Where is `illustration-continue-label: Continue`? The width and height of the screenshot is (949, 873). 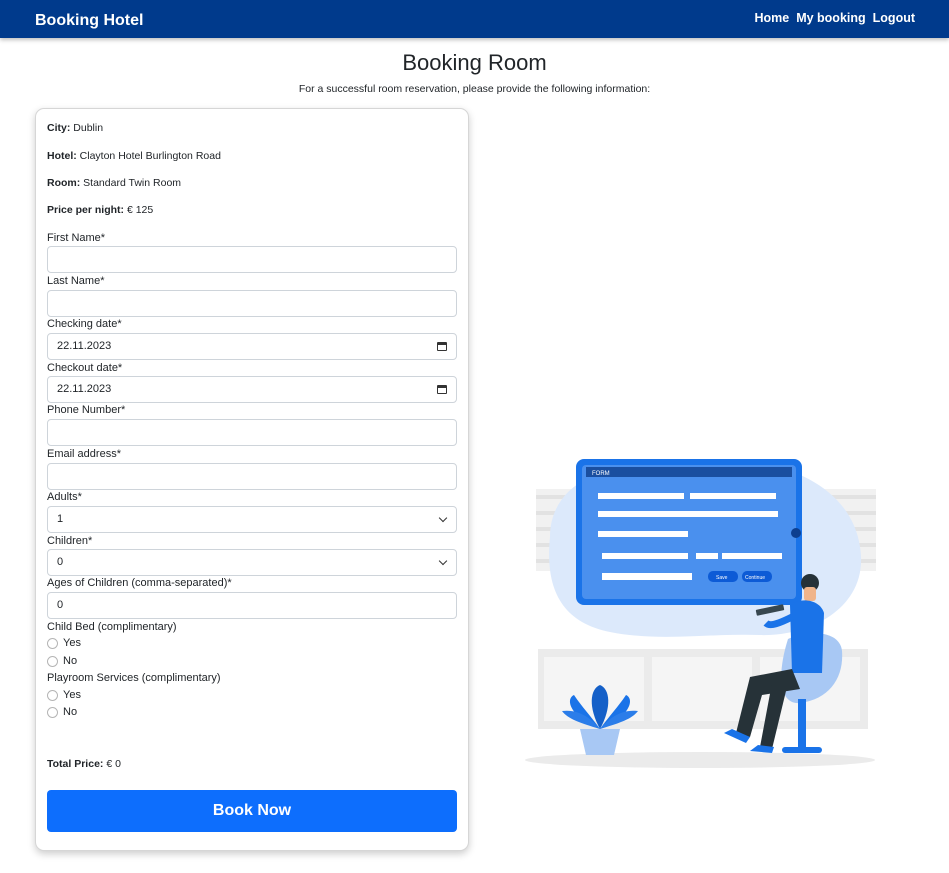
illustration-continue-label: Continue is located at coordinates (755, 578).